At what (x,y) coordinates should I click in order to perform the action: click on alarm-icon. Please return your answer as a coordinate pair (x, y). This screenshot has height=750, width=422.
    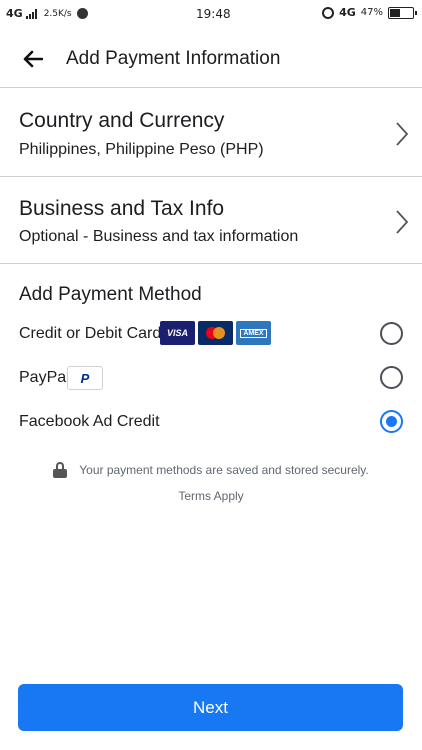
    Looking at the image, I should click on (328, 12).